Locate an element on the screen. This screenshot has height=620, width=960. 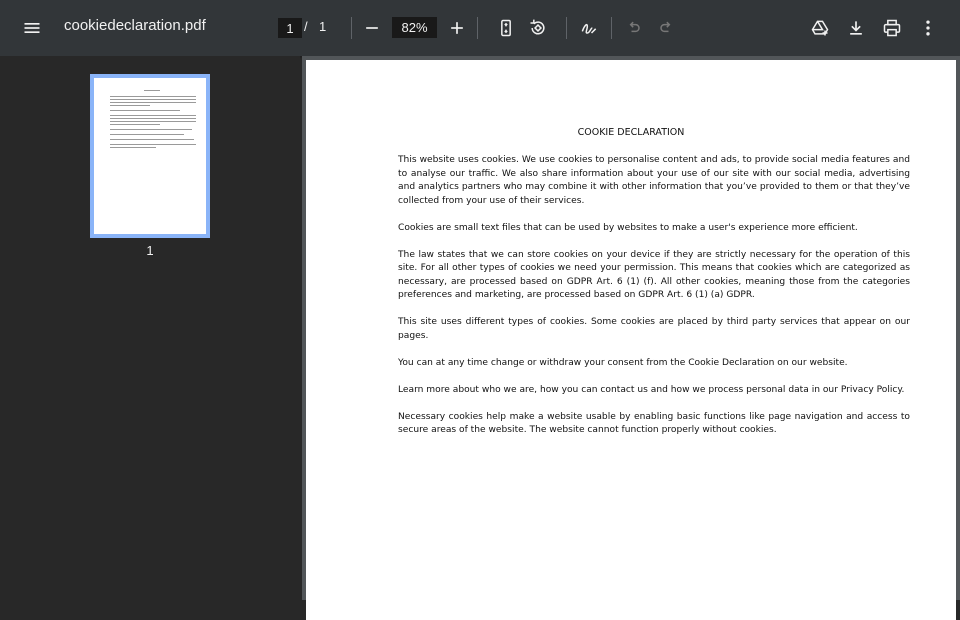
print-icon is located at coordinates (892, 28).